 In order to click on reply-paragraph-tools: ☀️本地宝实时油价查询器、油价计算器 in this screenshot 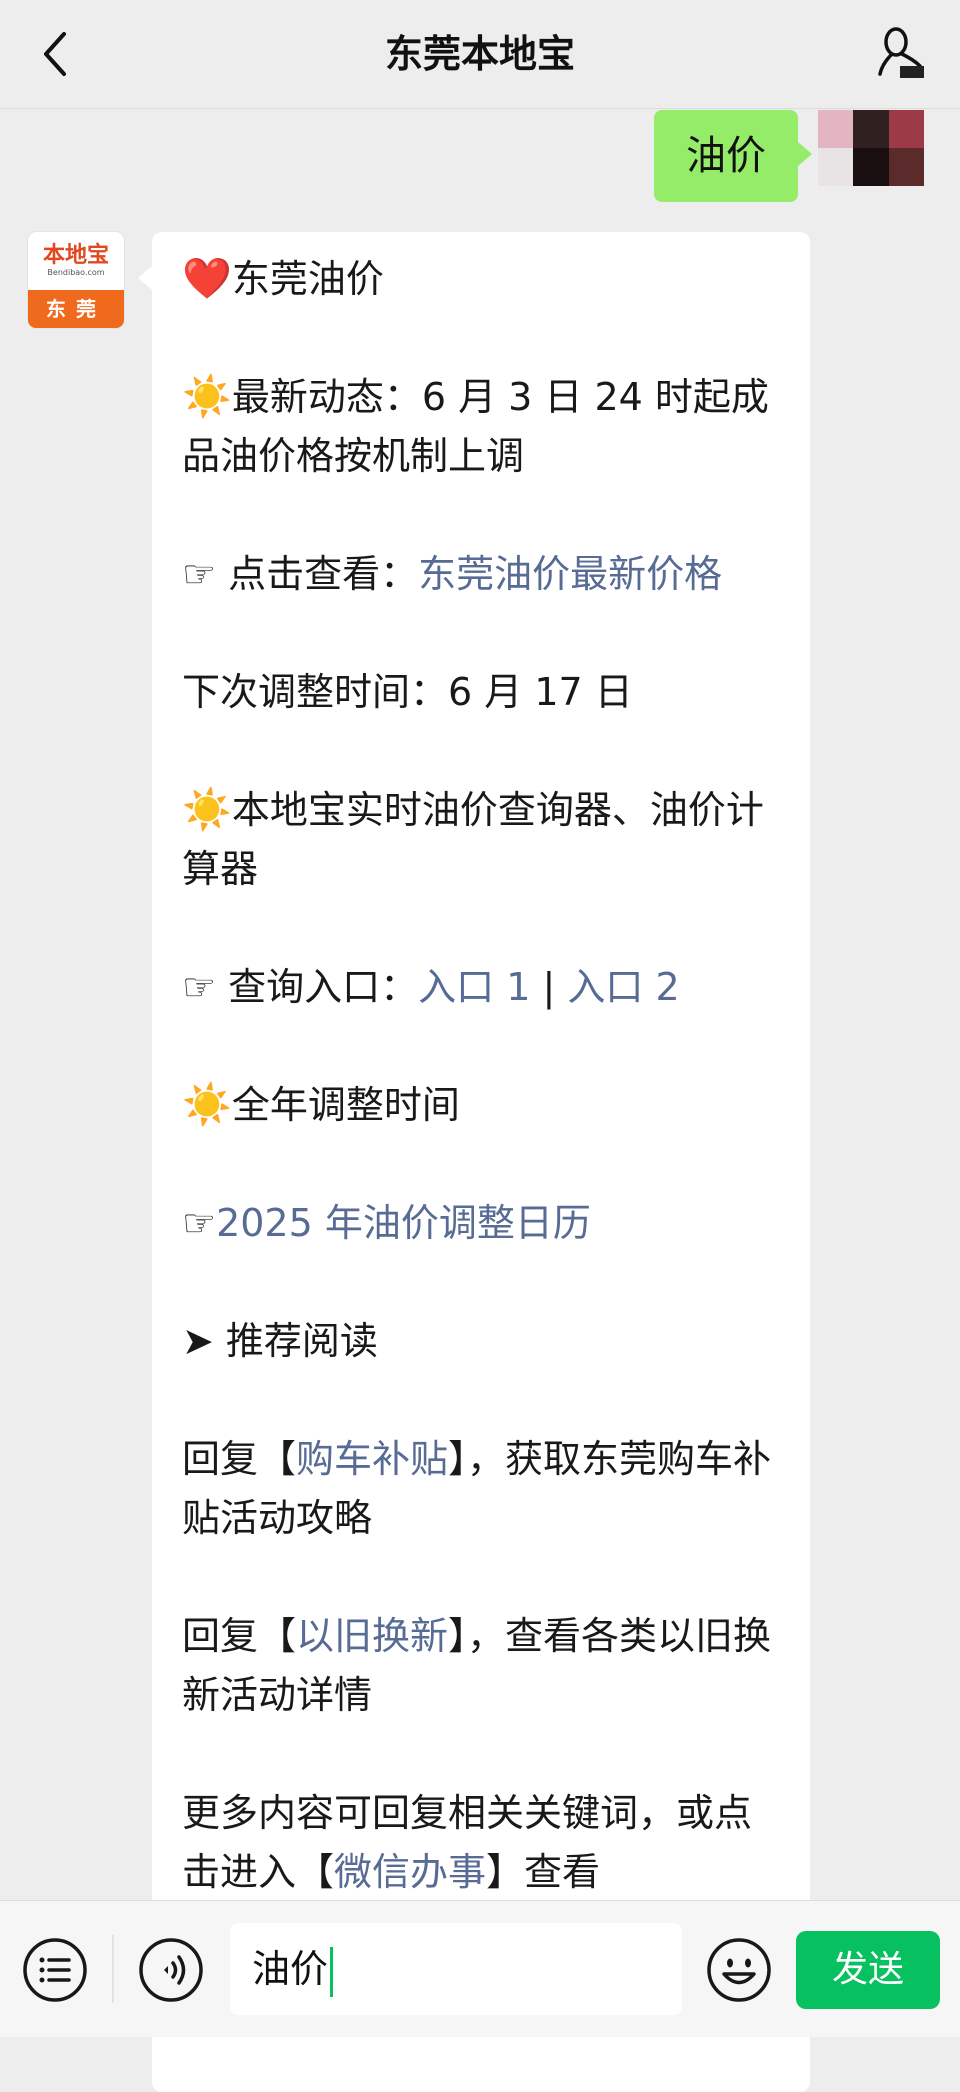, I will do `click(482, 840)`.